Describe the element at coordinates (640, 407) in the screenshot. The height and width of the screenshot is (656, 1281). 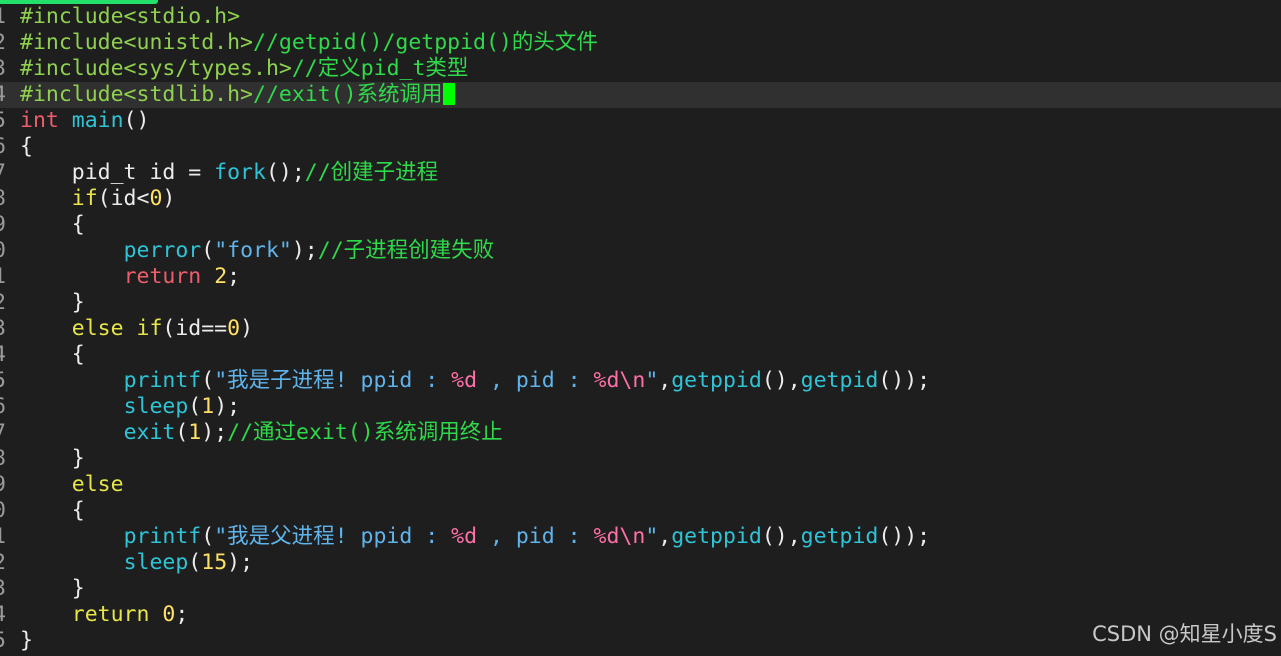
I see `code-line: 6 sleep(1);` at that location.